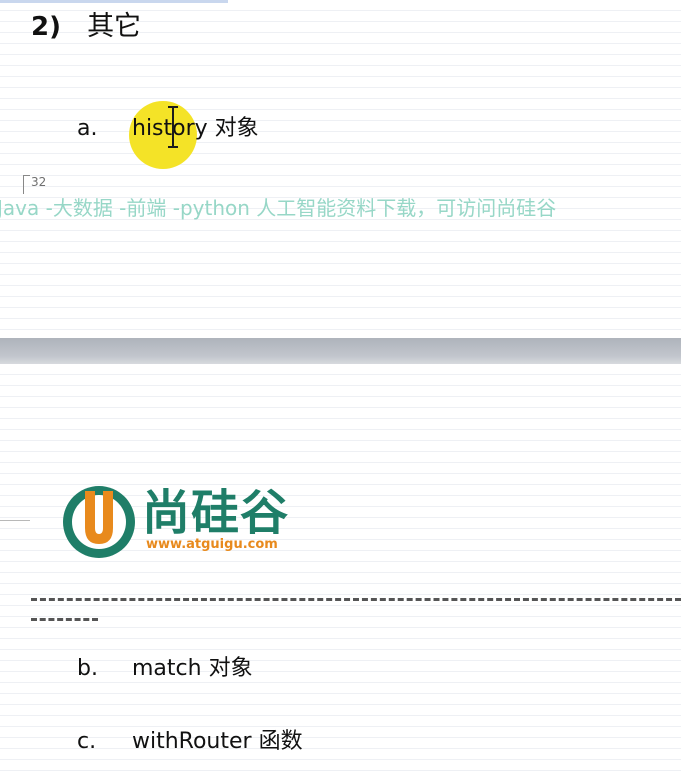  I want to click on logo-brand-text: 尚硅谷, so click(216, 513).